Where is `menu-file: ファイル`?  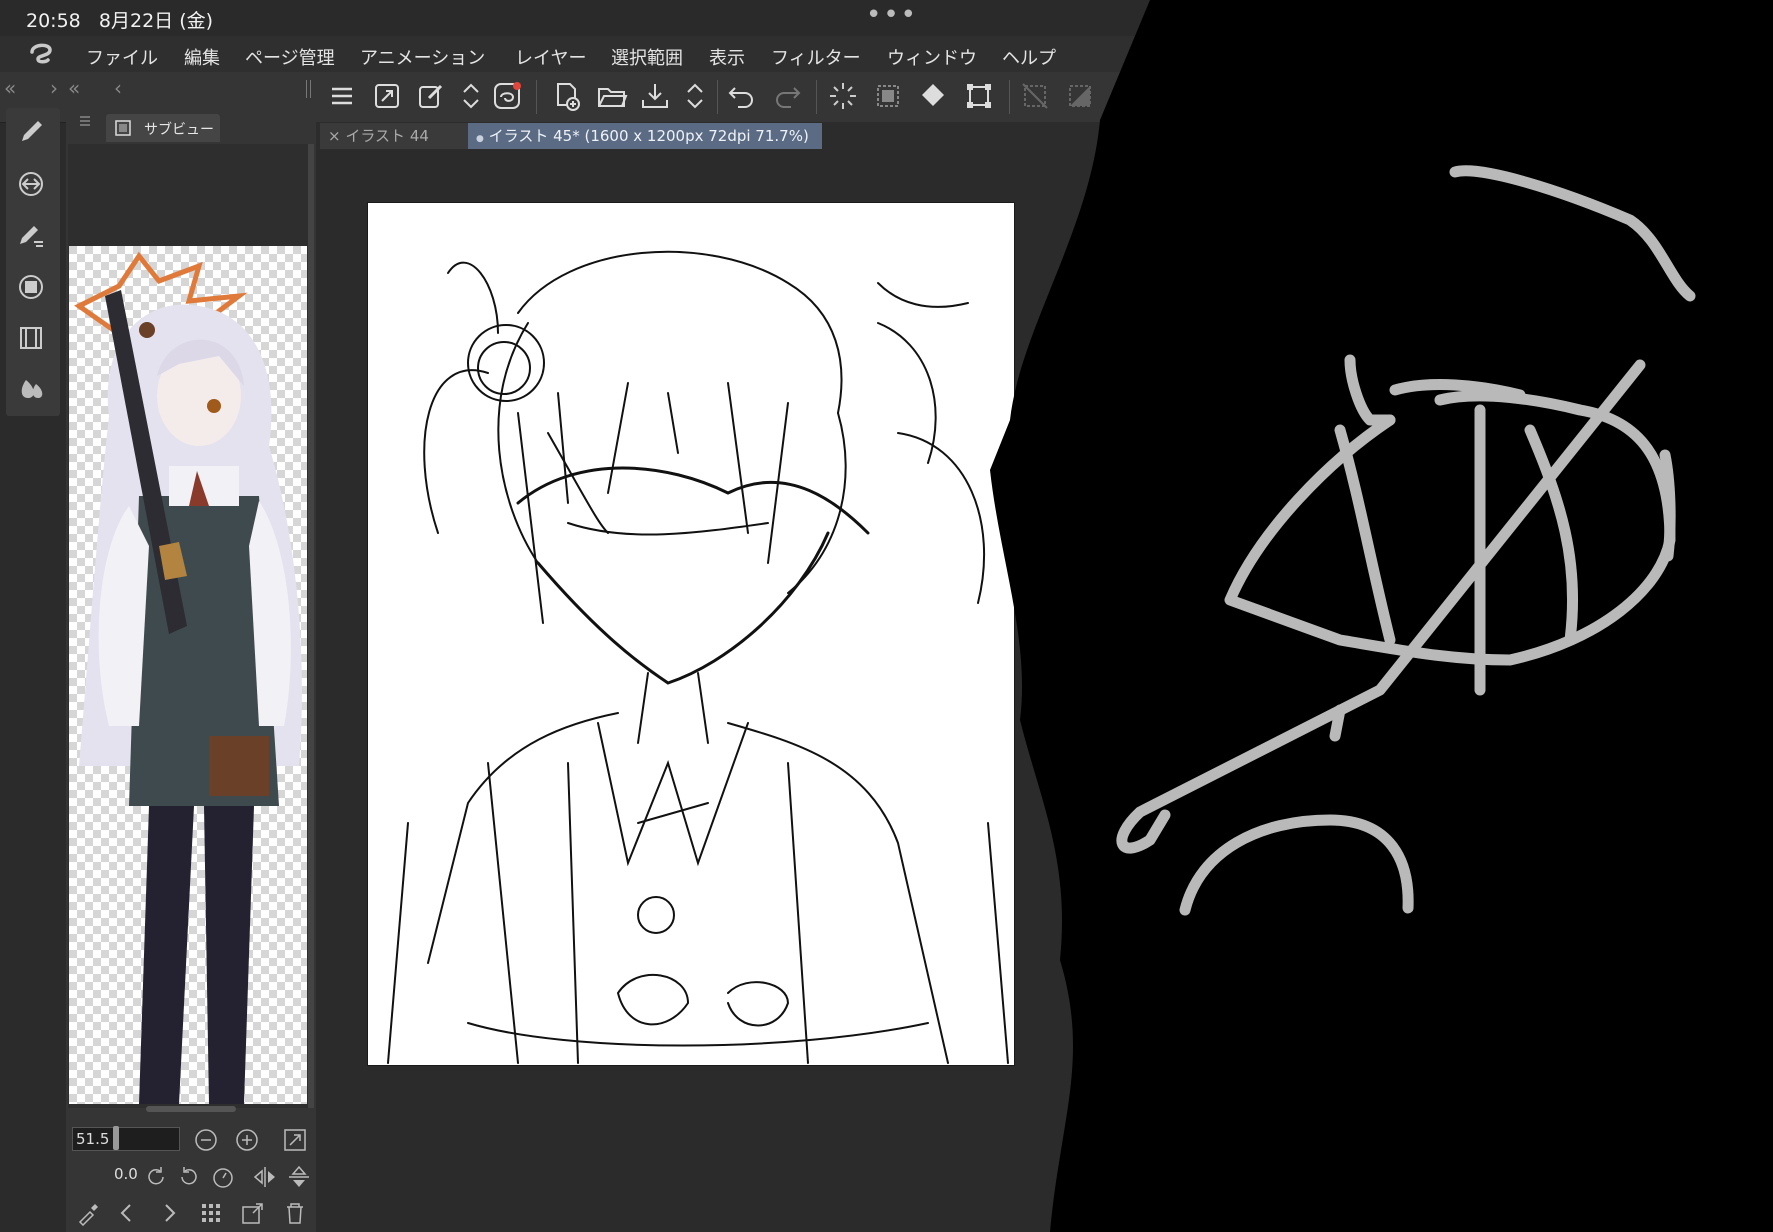
menu-file: ファイル is located at coordinates (122, 57).